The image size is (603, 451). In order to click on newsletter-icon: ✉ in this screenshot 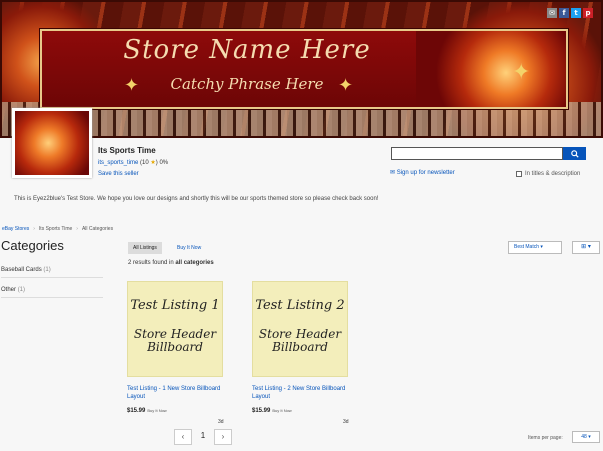, I will do `click(393, 173)`.